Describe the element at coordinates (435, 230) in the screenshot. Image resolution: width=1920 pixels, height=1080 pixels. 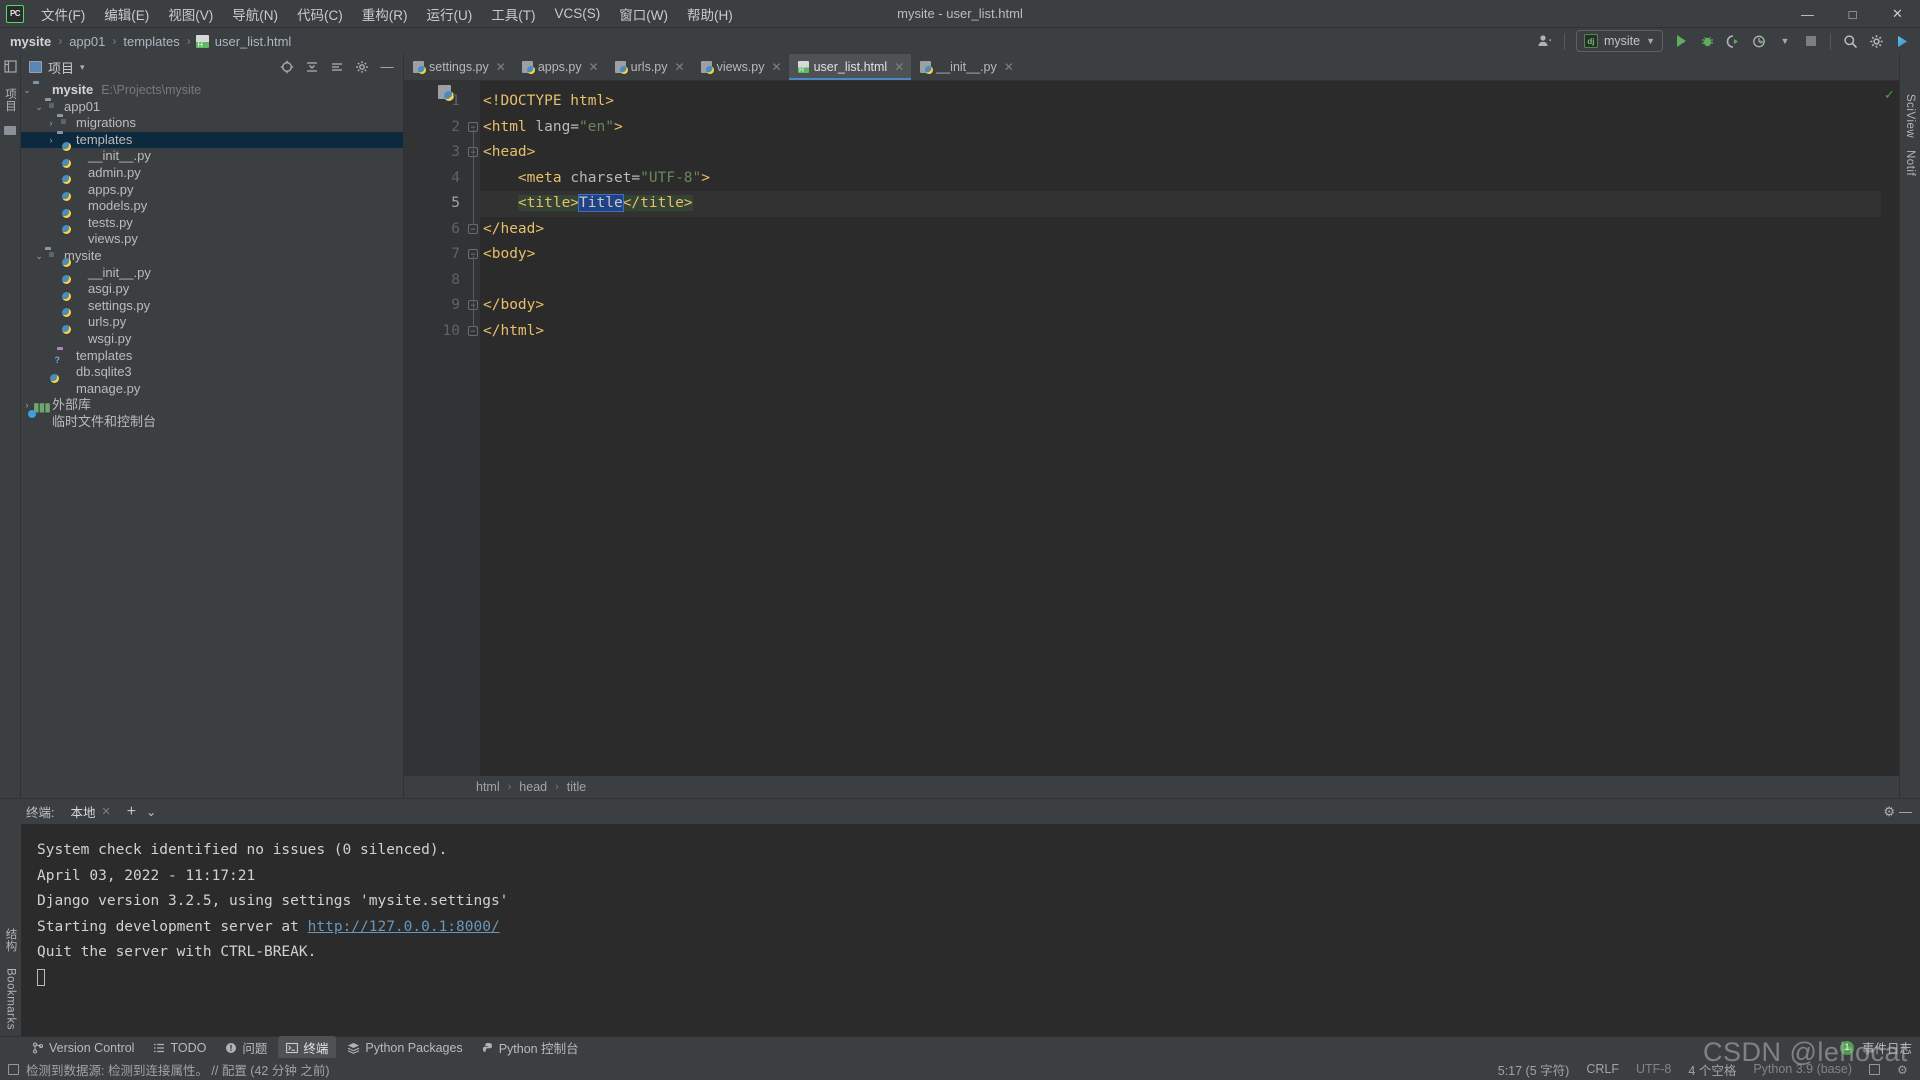
I see `line-number: 6` at that location.